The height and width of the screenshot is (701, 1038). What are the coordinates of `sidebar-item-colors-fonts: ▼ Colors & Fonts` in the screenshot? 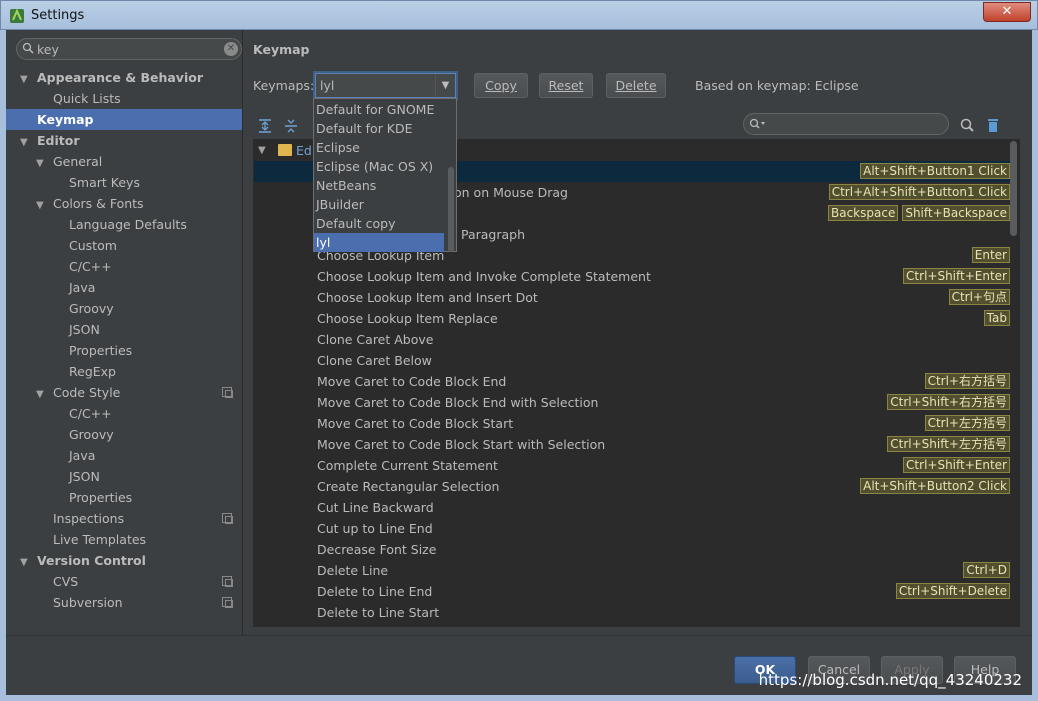 It's located at (124, 203).